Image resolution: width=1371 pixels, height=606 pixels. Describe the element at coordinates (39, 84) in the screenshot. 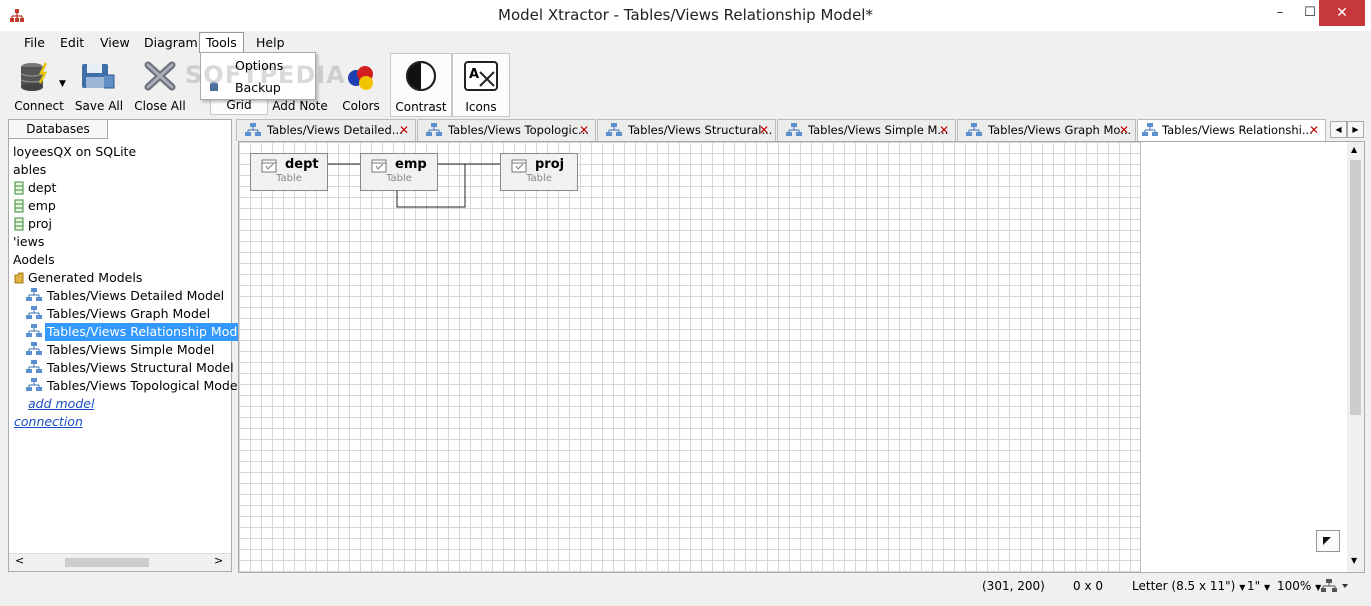

I see `connect-button: ▼ Connect` at that location.